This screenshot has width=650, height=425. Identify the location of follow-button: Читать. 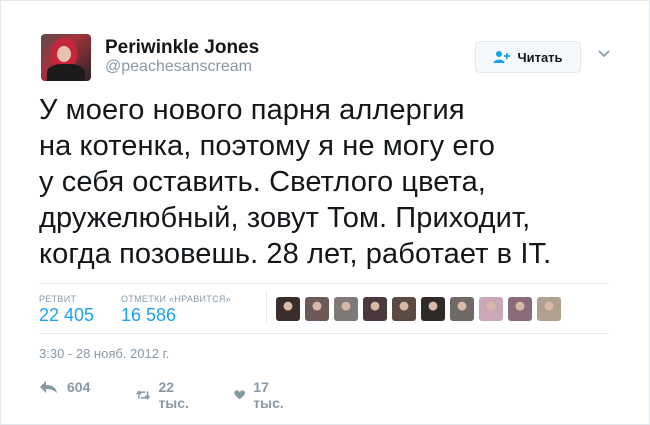
(528, 57).